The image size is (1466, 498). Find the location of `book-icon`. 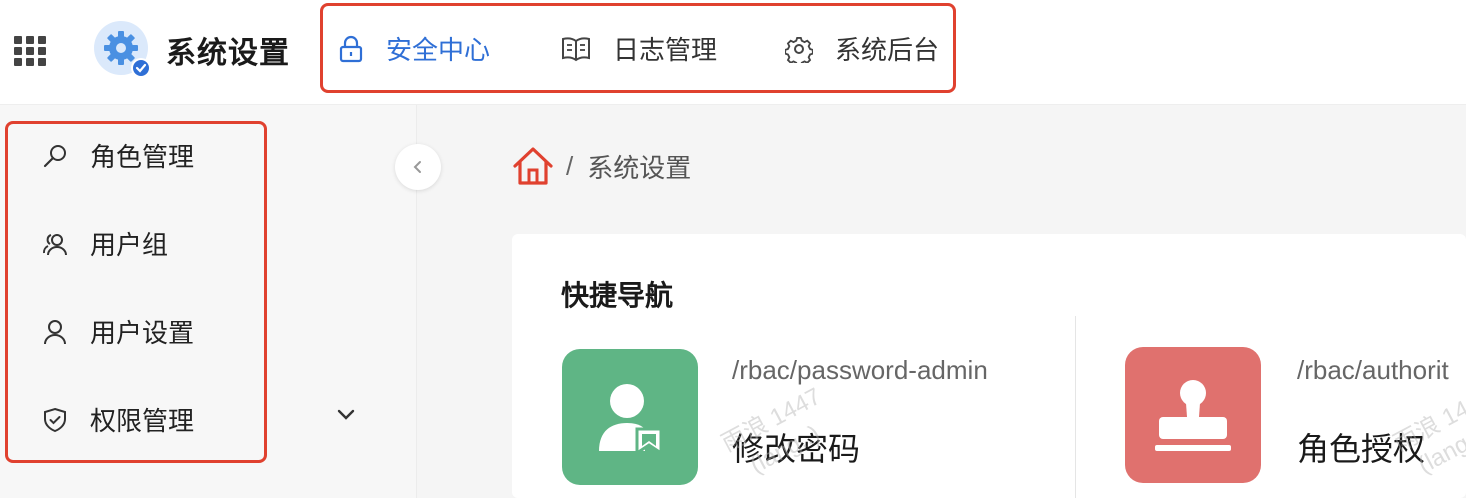

book-icon is located at coordinates (576, 48).